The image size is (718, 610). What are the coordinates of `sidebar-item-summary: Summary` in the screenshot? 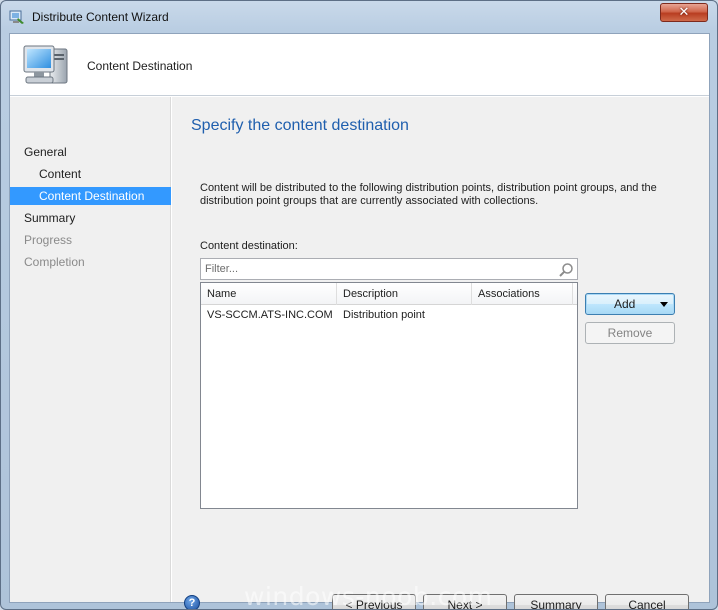 It's located at (90, 218).